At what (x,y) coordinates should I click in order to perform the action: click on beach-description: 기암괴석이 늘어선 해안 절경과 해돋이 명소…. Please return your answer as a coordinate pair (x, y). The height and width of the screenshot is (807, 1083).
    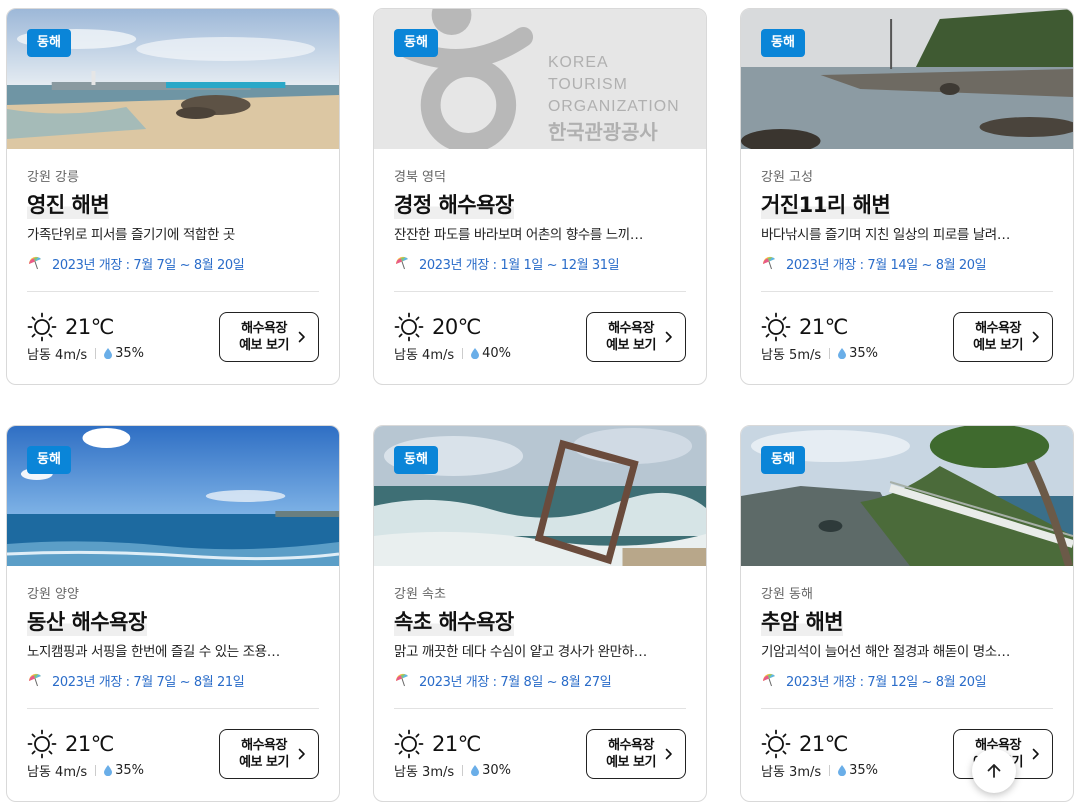
    Looking at the image, I should click on (885, 652).